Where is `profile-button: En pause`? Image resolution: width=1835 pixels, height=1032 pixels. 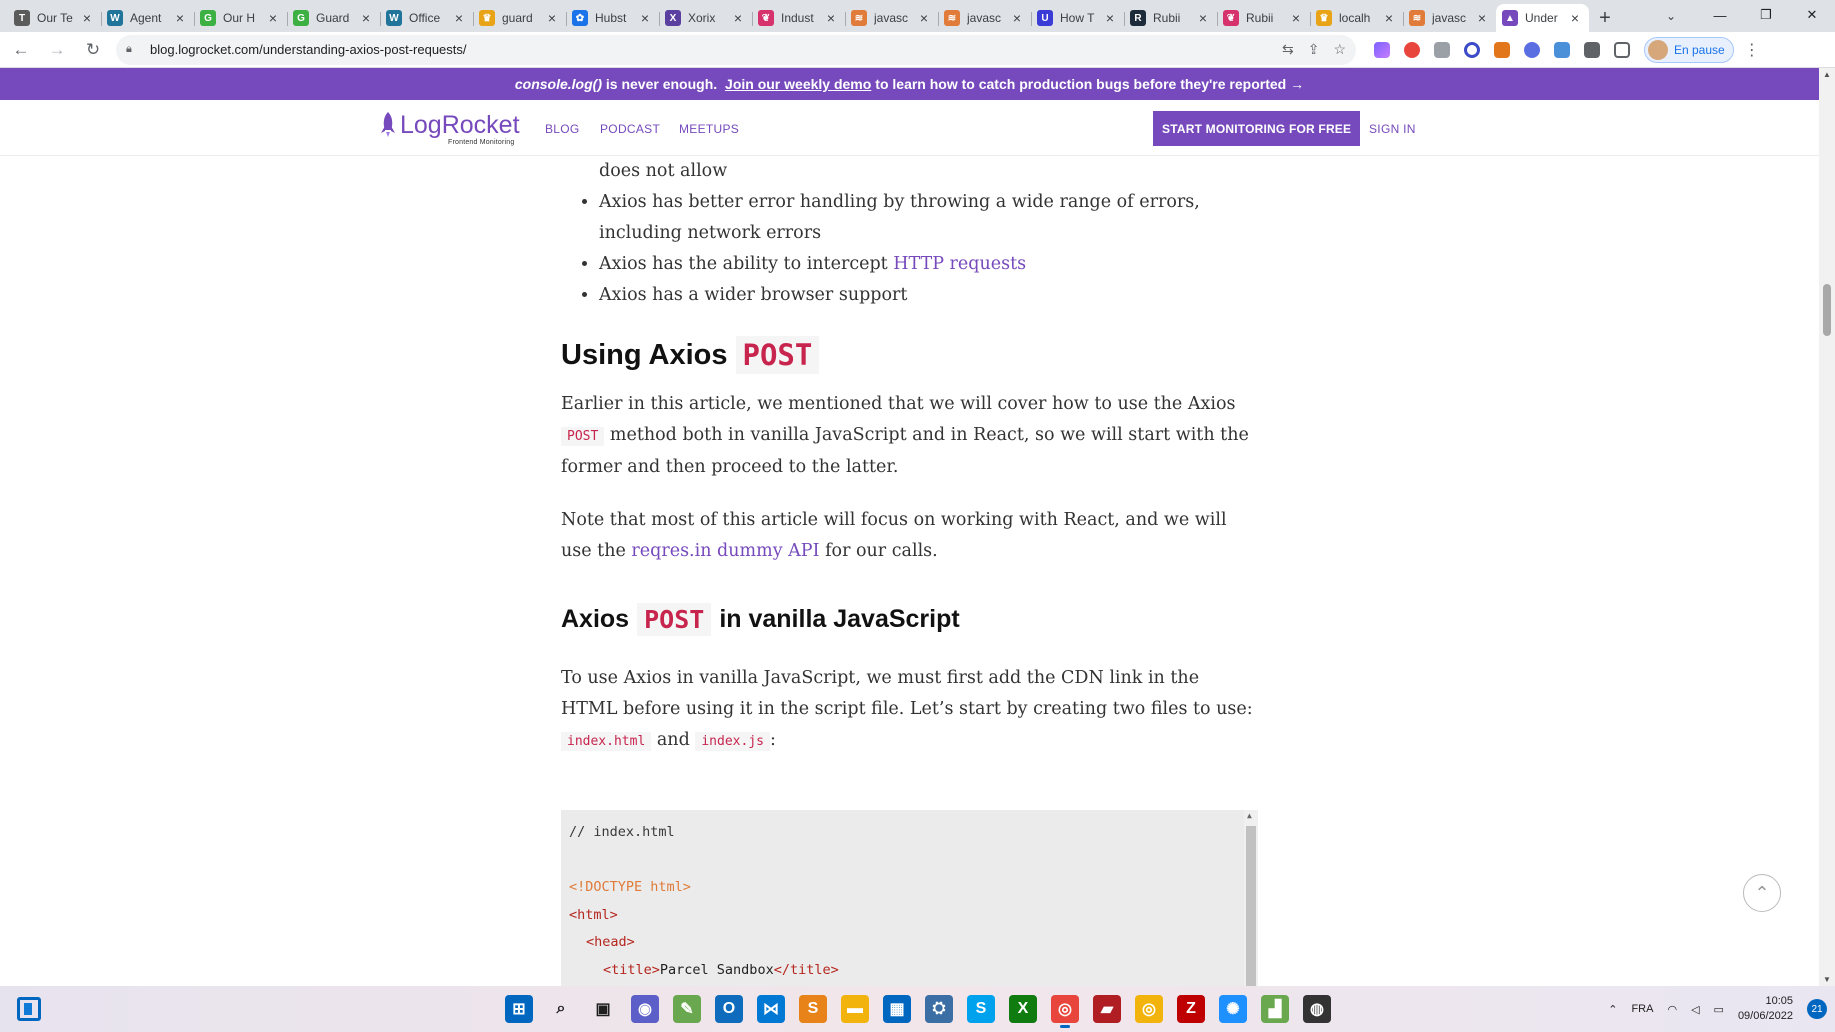 profile-button: En pause is located at coordinates (1689, 49).